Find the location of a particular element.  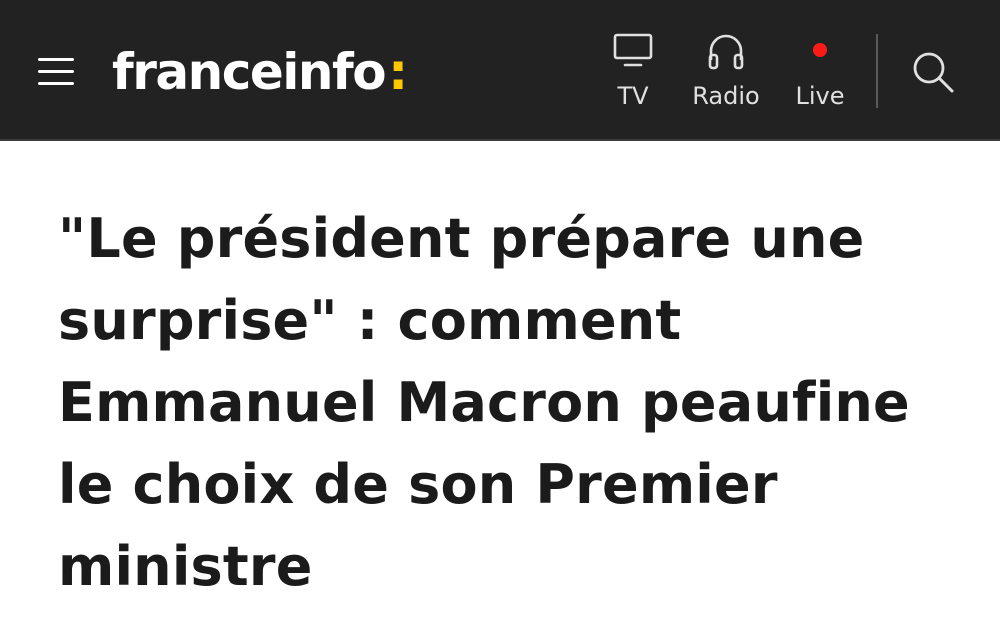

hamburger-menu-icon is located at coordinates (56, 71).